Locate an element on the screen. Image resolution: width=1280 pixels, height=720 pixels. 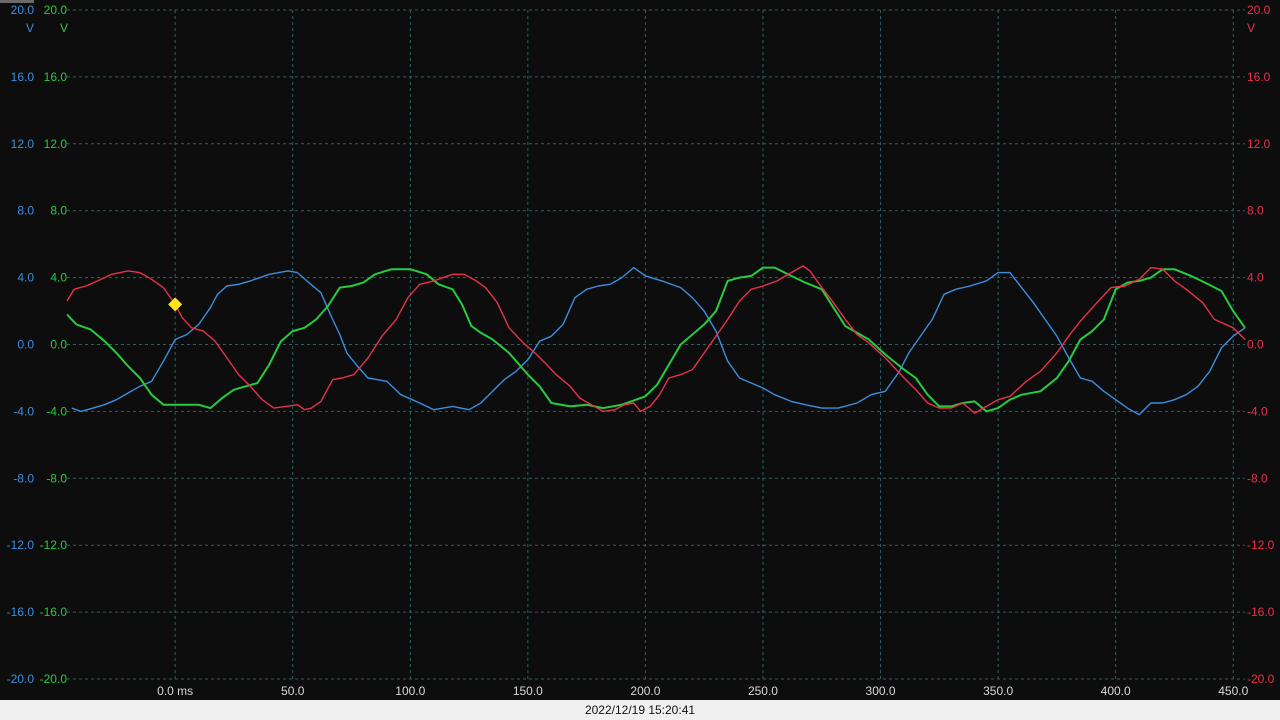
left-b-tick-label: -8.0 is located at coordinates (56, 478).